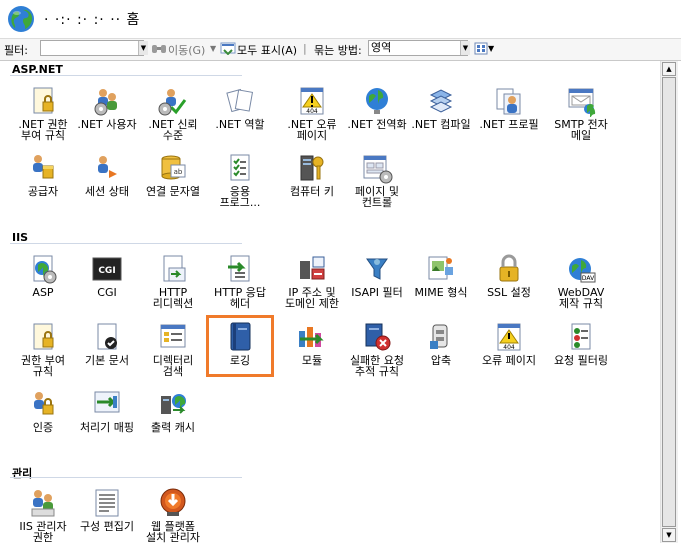 The height and width of the screenshot is (549, 681). I want to click on feature-item: ASP, so click(43, 275).